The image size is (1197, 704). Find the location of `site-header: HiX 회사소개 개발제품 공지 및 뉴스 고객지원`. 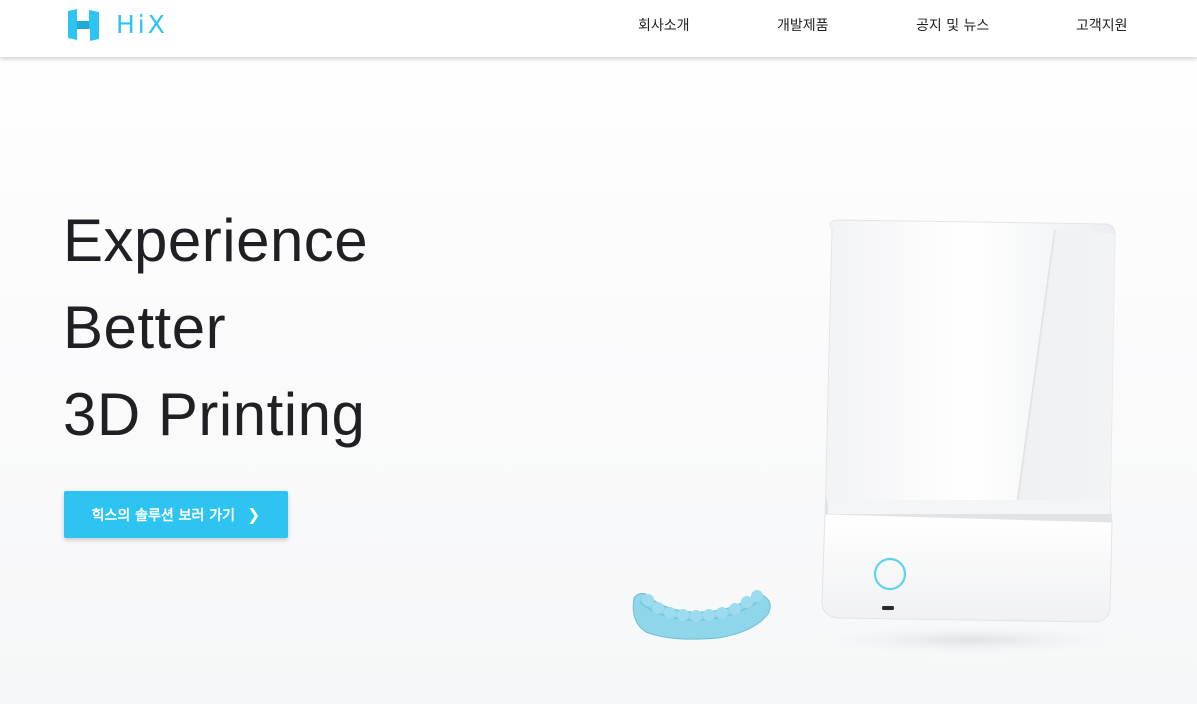

site-header: HiX 회사소개 개발제품 공지 및 뉴스 고객지원 is located at coordinates (598, 28).